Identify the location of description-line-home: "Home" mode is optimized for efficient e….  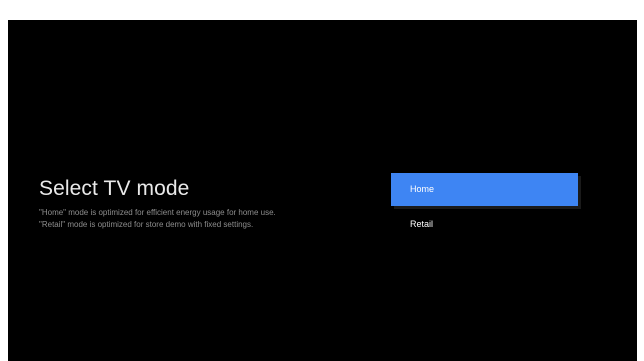
(157, 212).